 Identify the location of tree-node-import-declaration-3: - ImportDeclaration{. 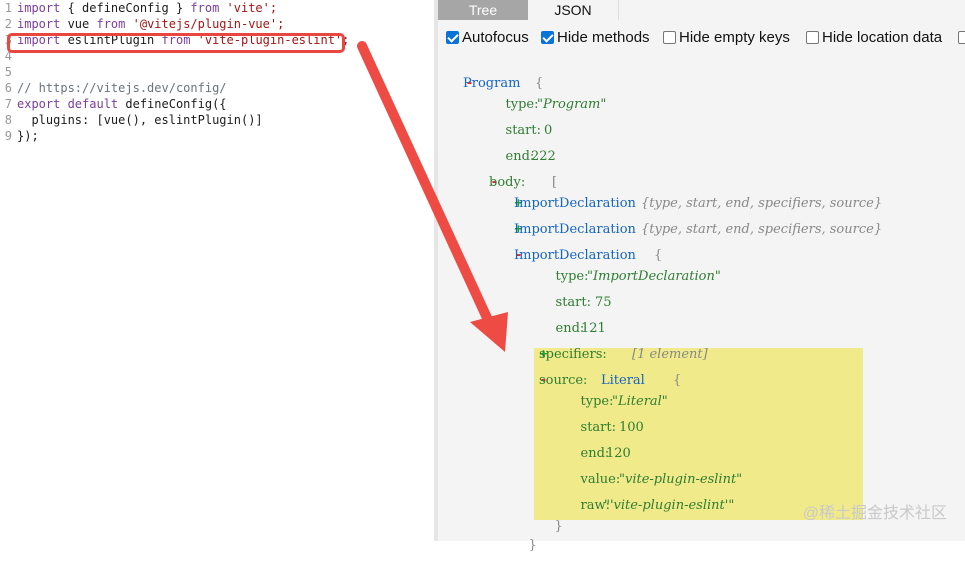
(580, 246).